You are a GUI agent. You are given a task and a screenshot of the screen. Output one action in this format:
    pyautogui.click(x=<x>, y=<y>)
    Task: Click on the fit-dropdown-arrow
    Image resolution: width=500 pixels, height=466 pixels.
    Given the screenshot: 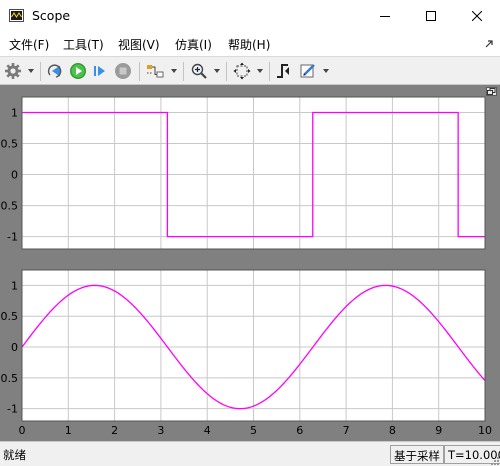 What is the action you would take?
    pyautogui.click(x=260, y=71)
    